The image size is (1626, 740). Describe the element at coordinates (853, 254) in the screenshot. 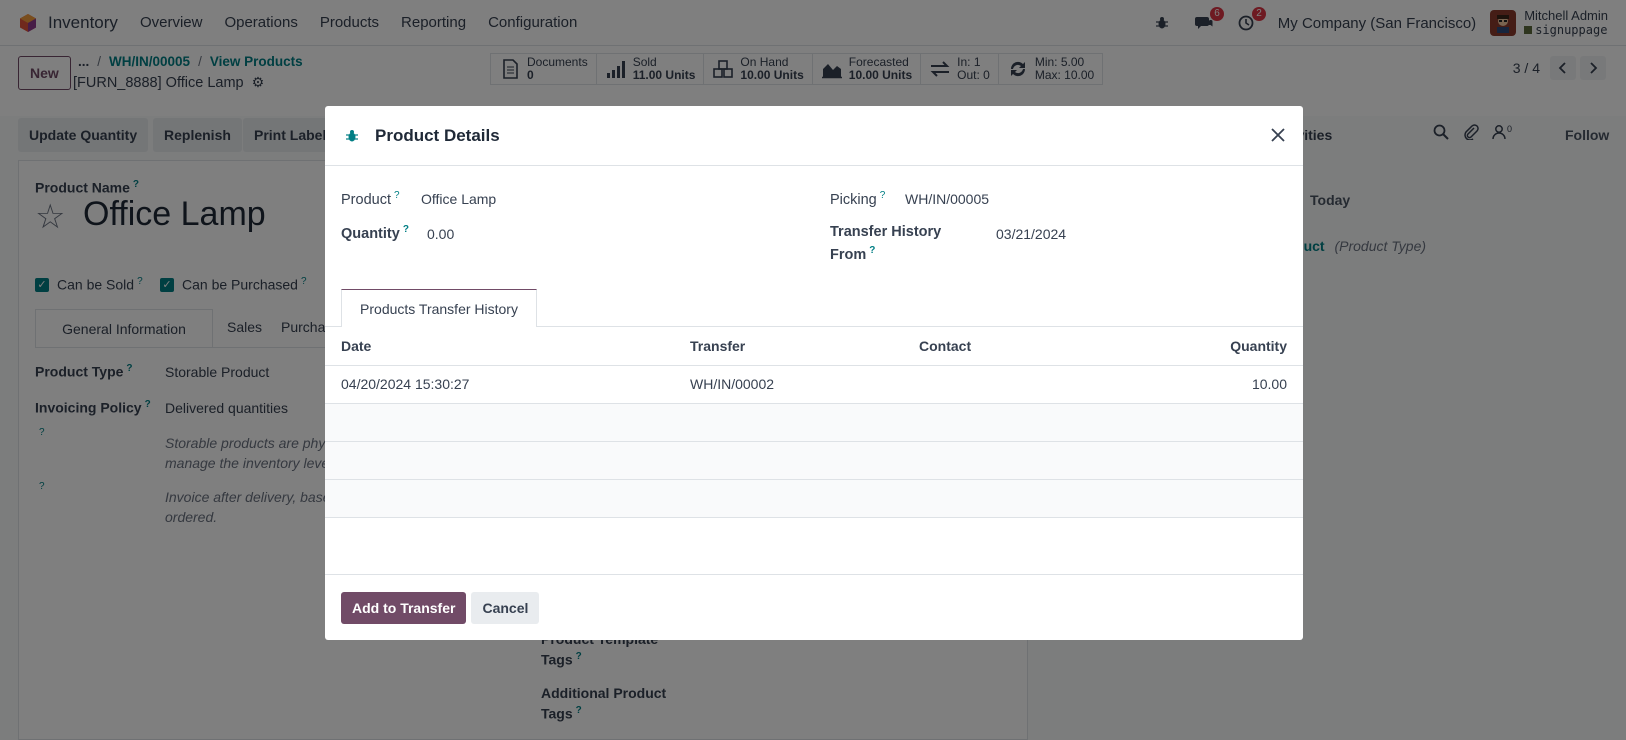

I see `history-from-label-2: From?` at that location.